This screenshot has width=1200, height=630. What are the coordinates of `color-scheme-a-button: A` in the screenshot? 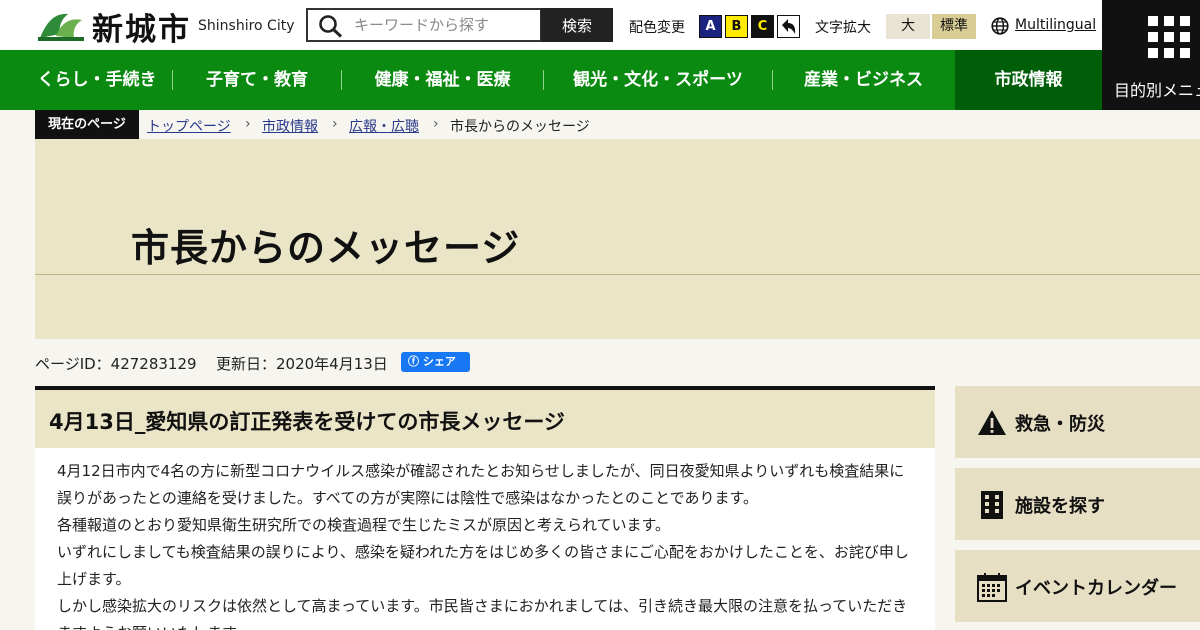 It's located at (710, 26).